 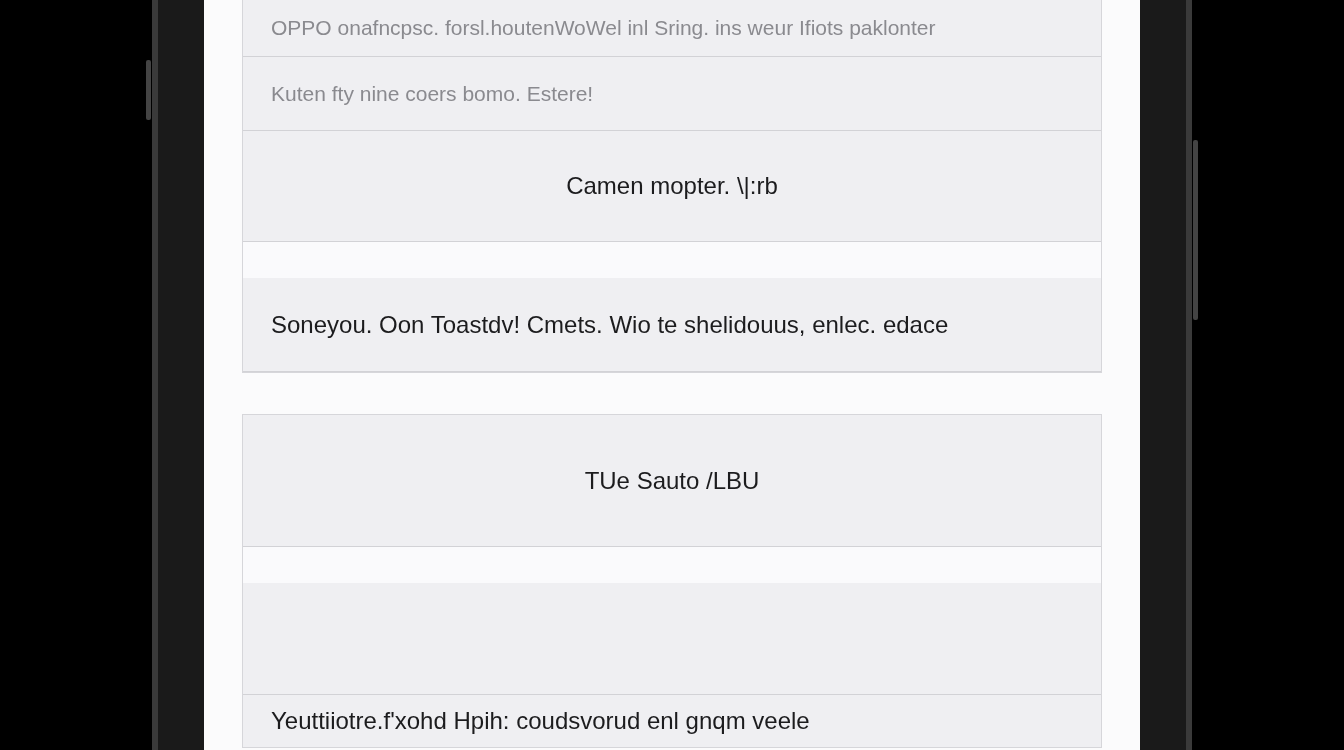 I want to click on row-title: Camen mopter. \|:rb, so click(x=672, y=186).